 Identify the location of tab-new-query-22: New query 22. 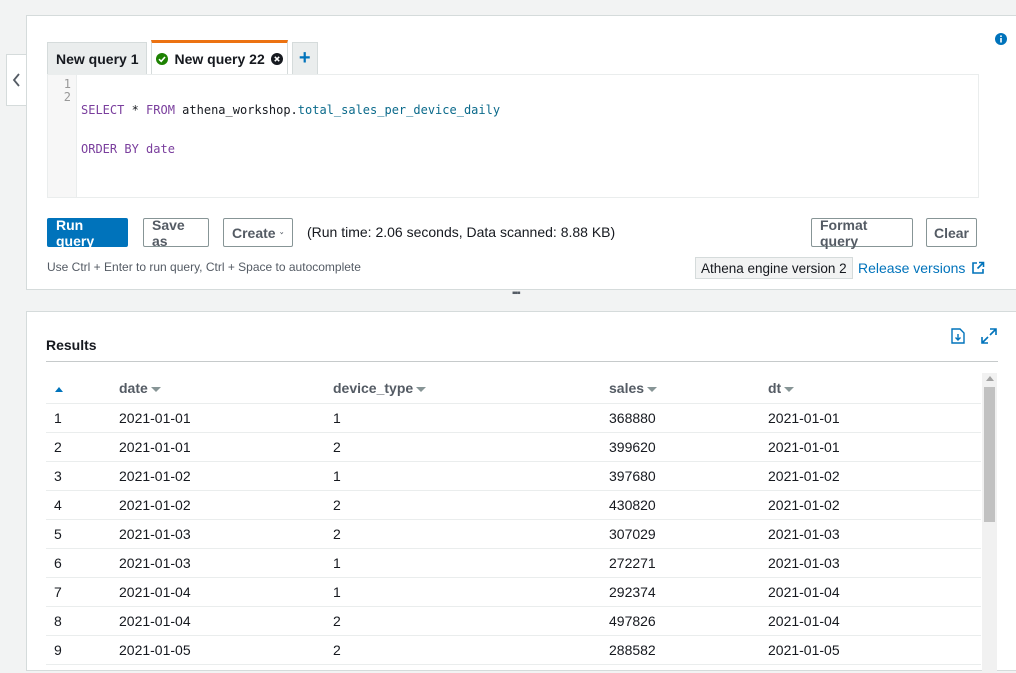
(219, 57).